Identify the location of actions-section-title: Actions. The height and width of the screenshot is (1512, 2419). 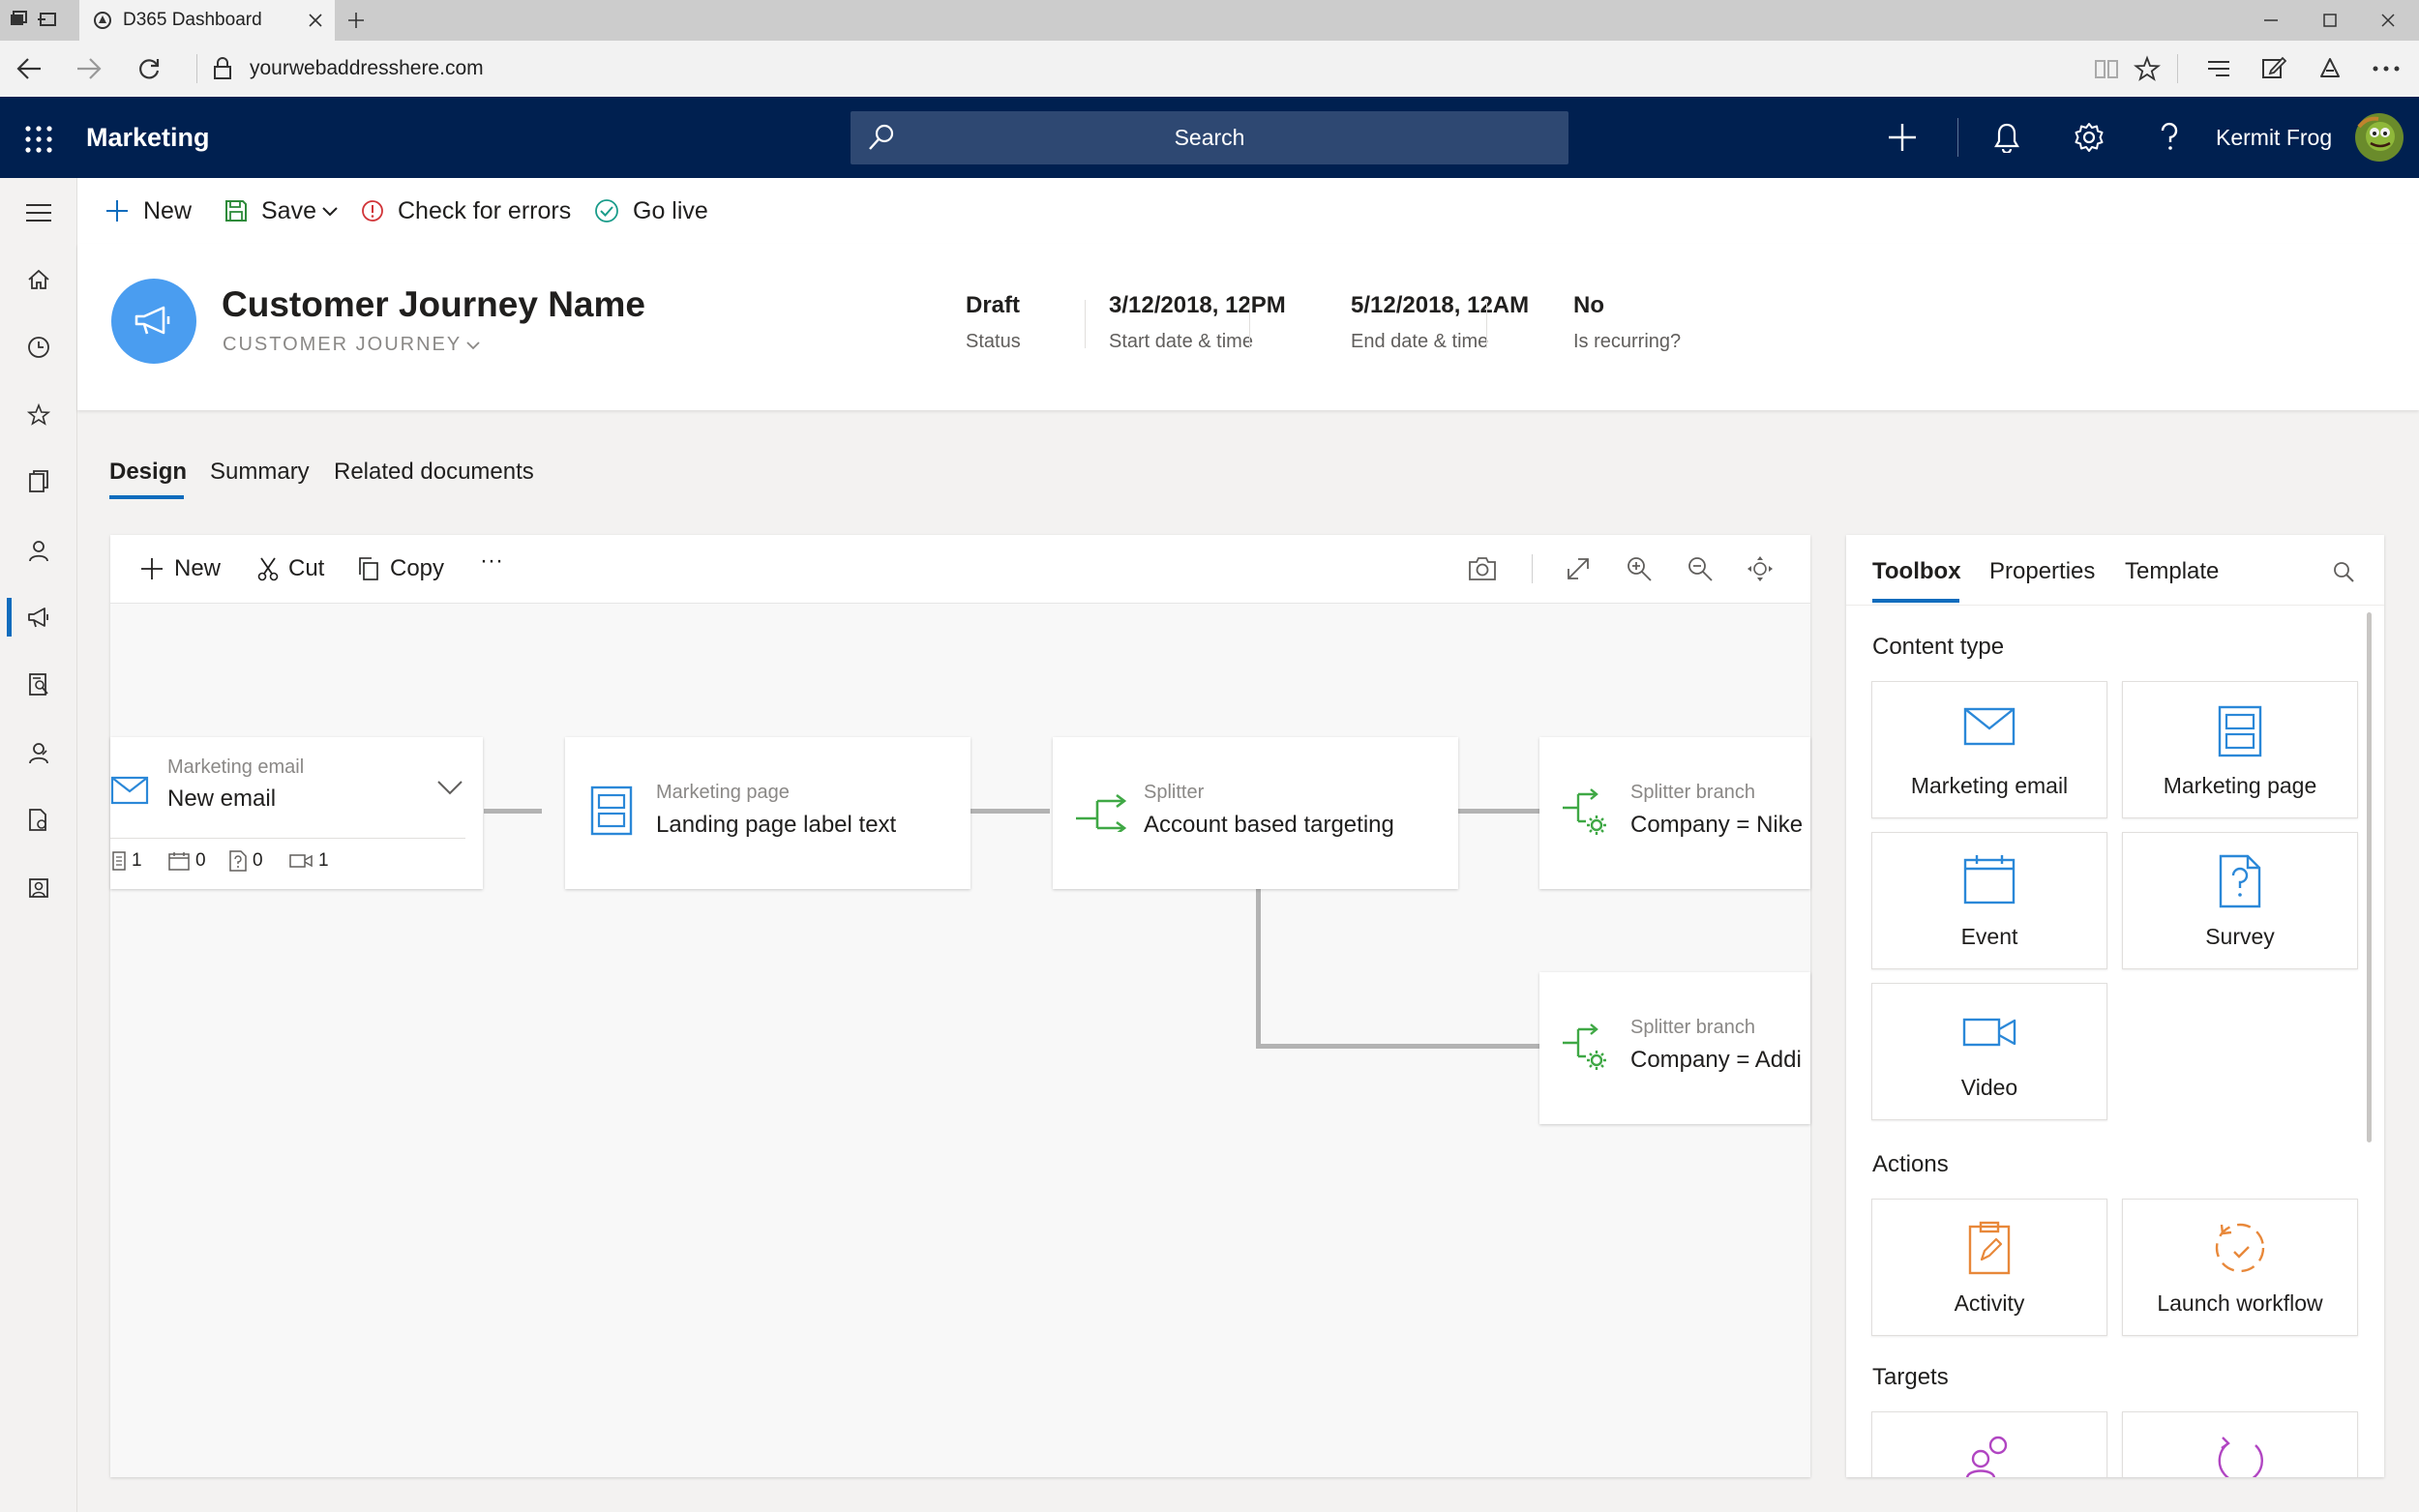
(1911, 1164).